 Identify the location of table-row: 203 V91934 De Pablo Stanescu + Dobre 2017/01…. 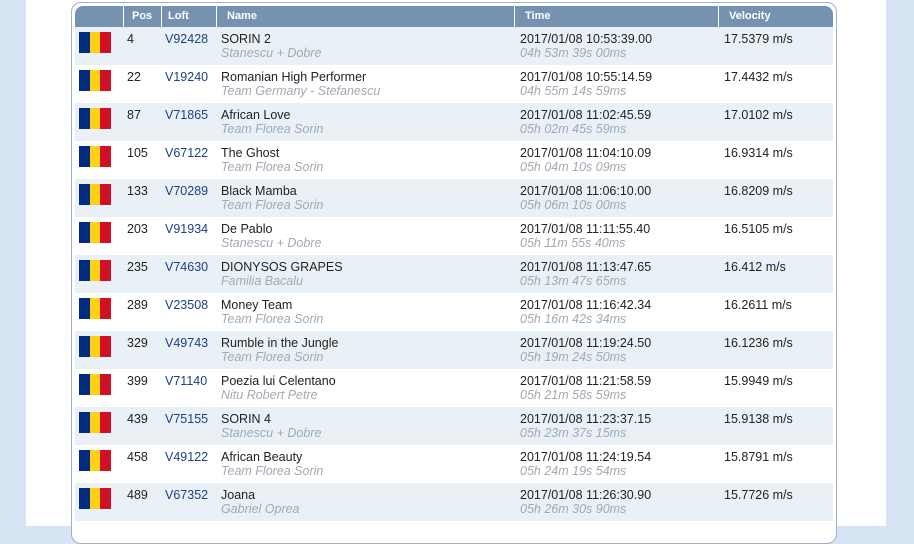
(454, 236).